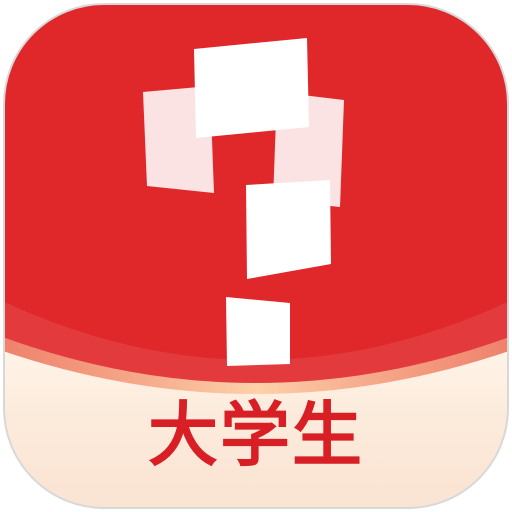  Describe the element at coordinates (256, 435) in the screenshot. I see `app-label: 大学生` at that location.